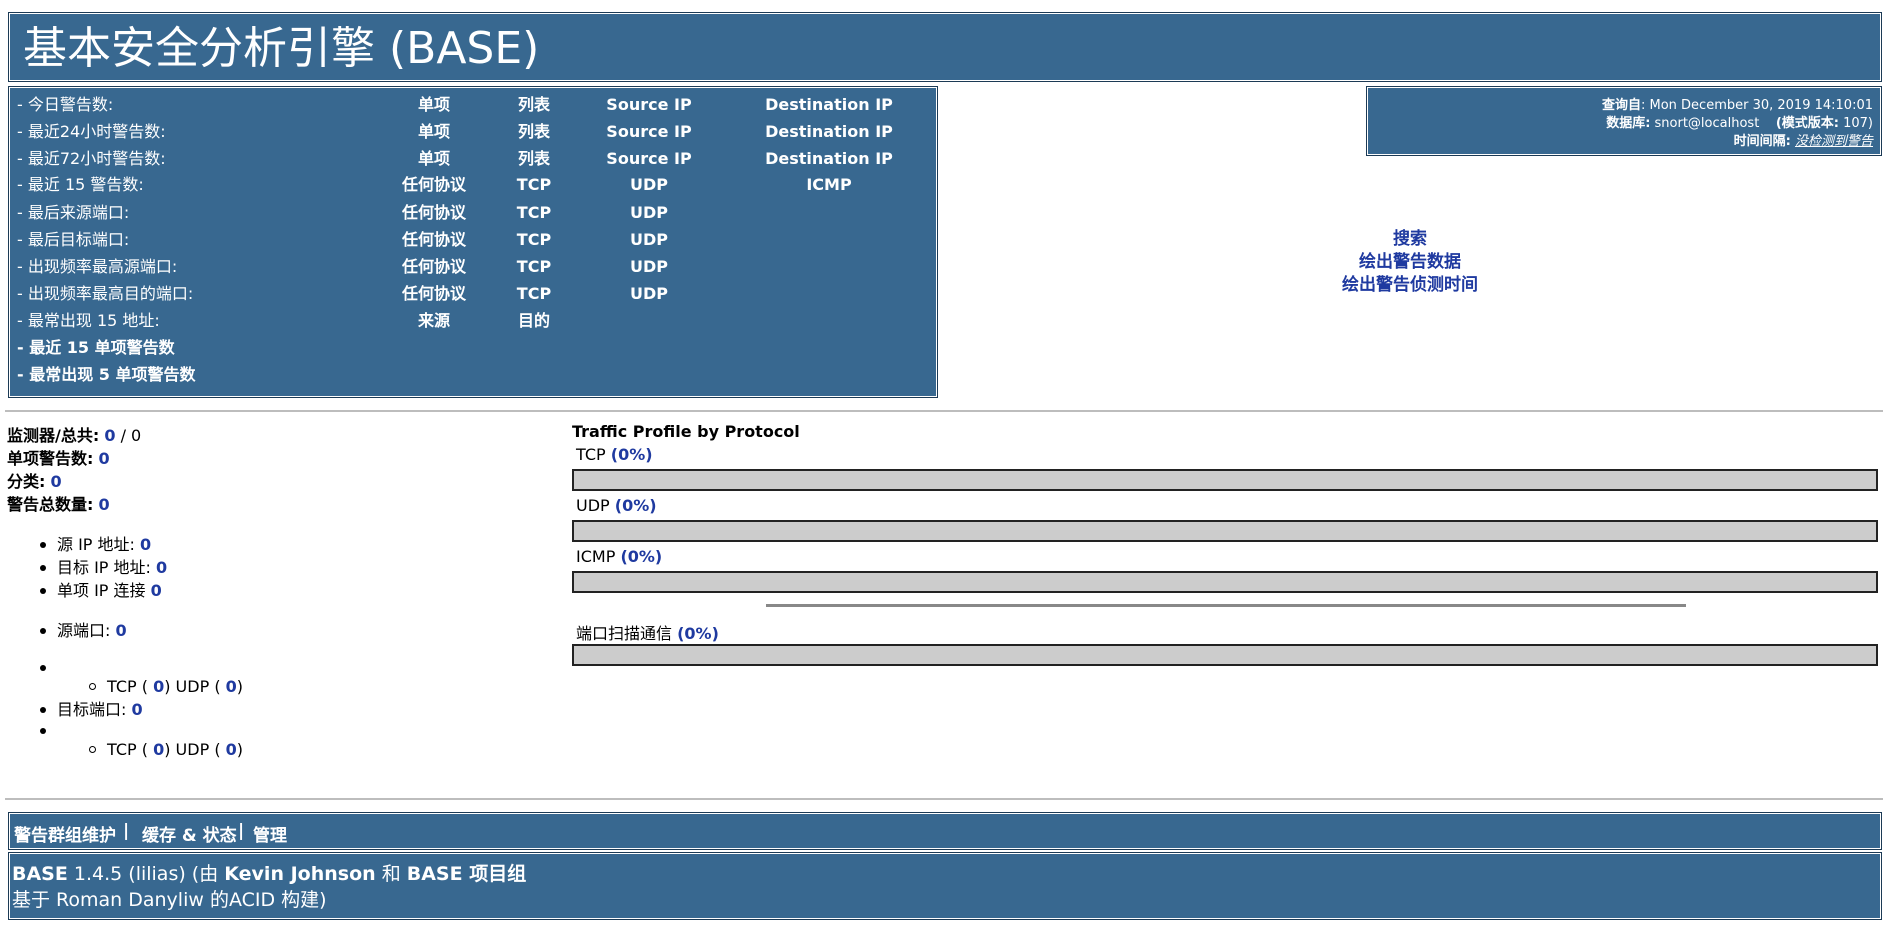 The image size is (1888, 929). Describe the element at coordinates (1226, 605) in the screenshot. I see `traffic-separator` at that location.